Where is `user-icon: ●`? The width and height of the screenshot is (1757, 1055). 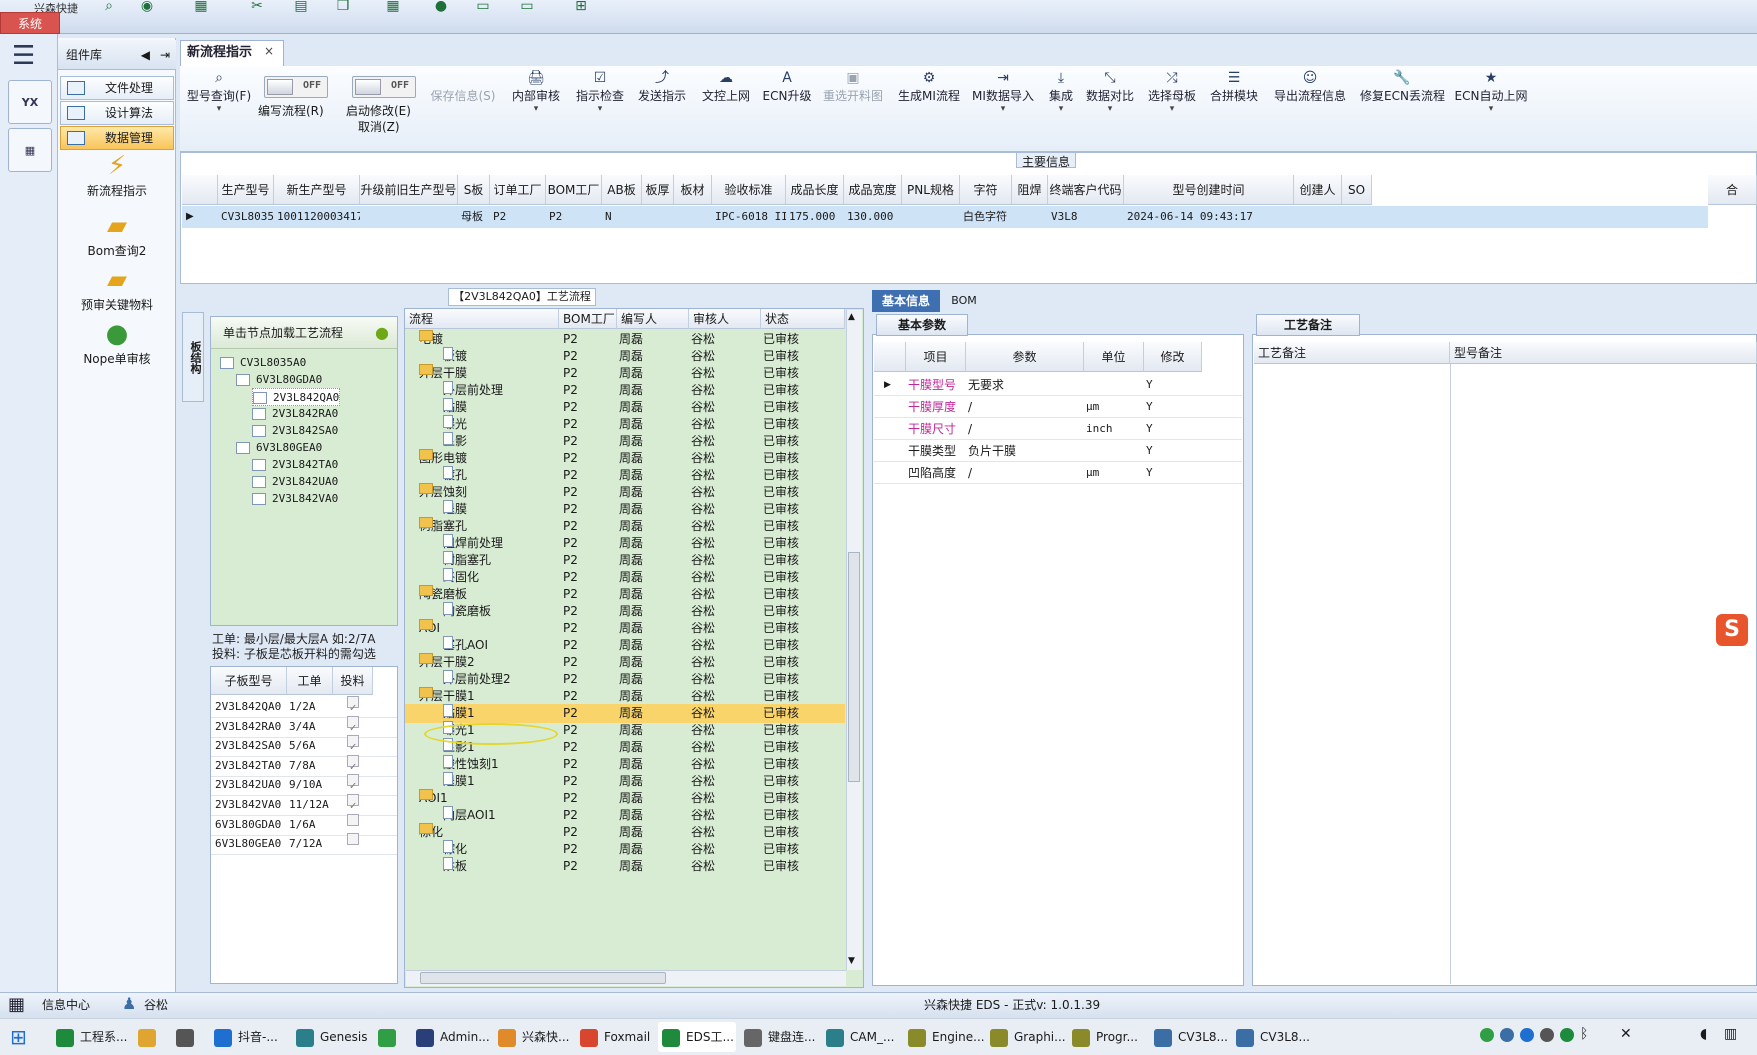 user-icon: ● is located at coordinates (441, 6).